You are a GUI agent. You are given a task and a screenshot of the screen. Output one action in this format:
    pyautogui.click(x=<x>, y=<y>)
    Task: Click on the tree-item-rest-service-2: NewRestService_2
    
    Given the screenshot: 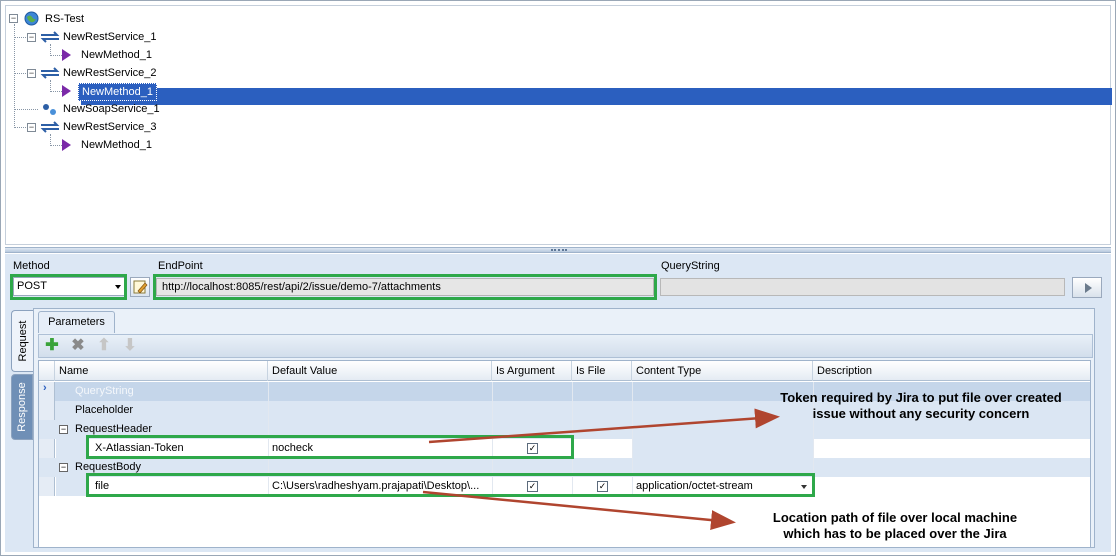 What is the action you would take?
    pyautogui.click(x=110, y=73)
    